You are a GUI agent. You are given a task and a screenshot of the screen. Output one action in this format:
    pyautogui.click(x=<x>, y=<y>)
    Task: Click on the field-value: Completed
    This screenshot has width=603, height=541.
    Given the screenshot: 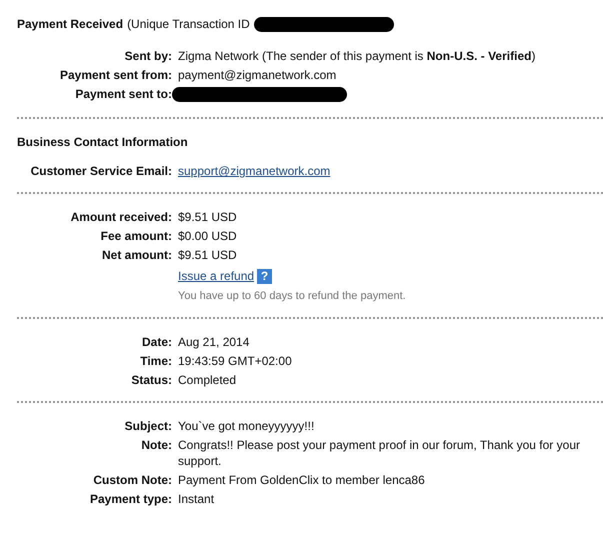 What is the action you would take?
    pyautogui.click(x=207, y=380)
    